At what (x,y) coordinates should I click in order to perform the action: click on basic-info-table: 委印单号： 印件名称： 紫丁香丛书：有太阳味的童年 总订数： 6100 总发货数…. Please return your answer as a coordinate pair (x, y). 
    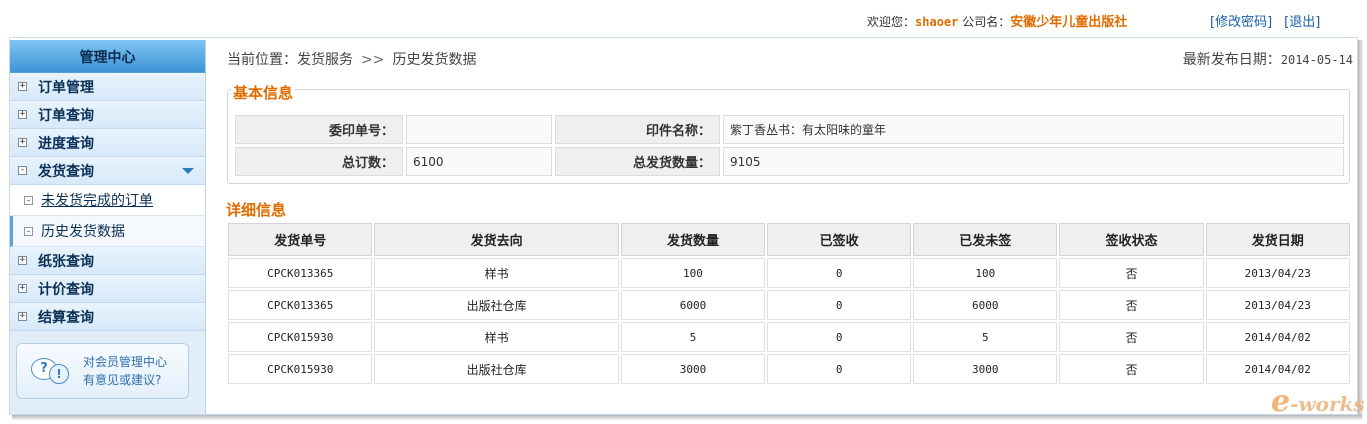
    Looking at the image, I should click on (789, 145).